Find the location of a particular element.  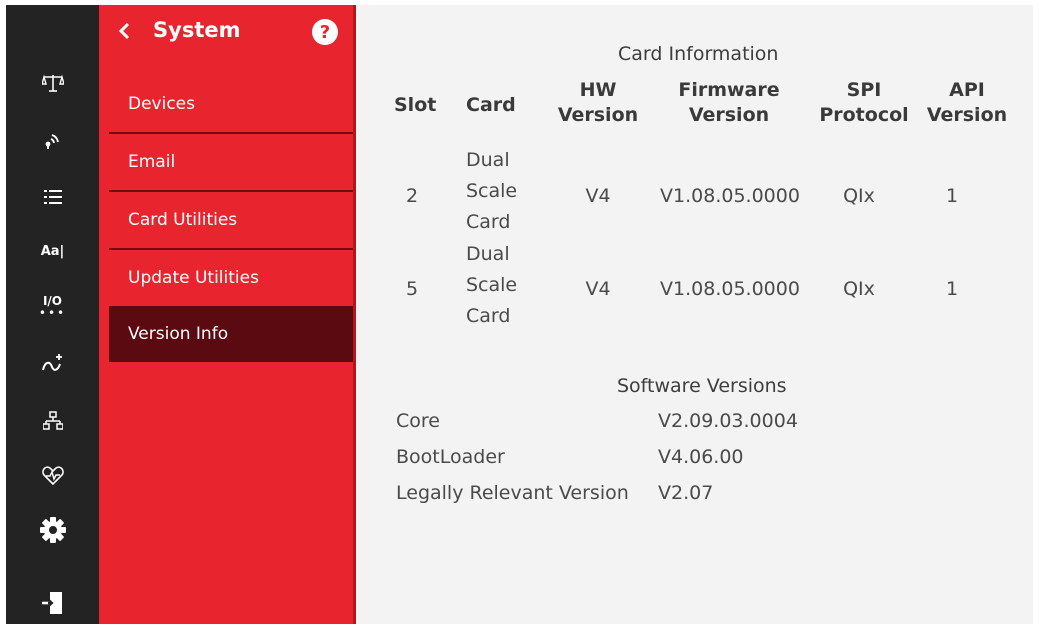

header-api-line2: Version is located at coordinates (967, 115).